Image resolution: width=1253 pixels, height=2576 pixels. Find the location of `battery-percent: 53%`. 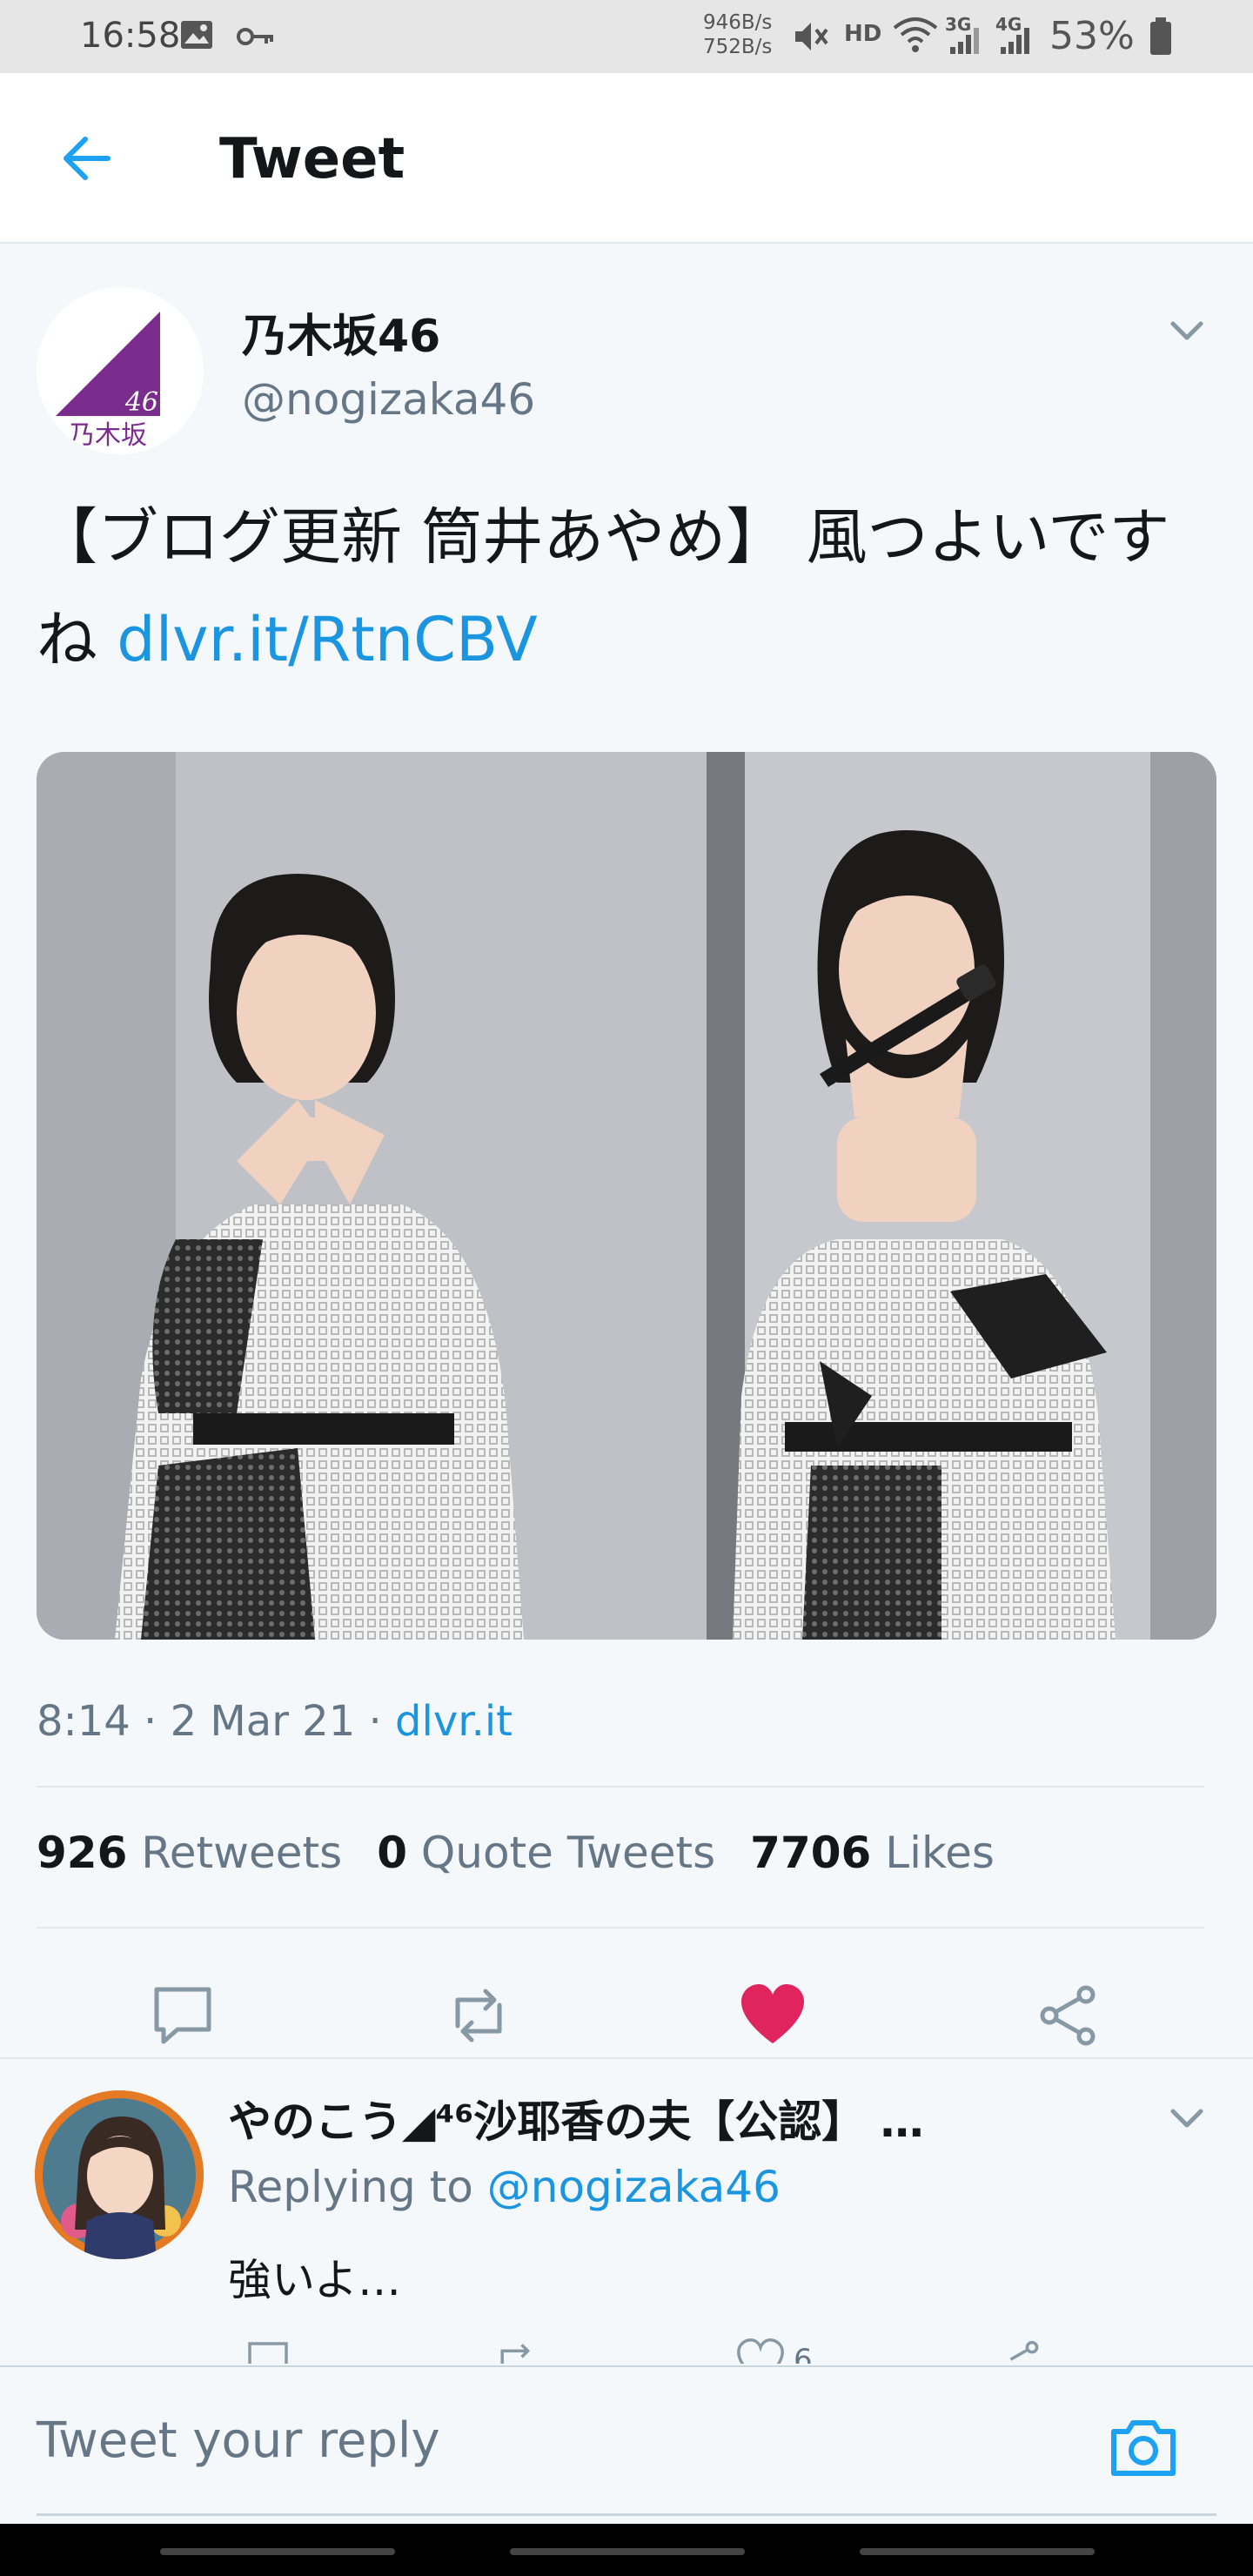

battery-percent: 53% is located at coordinates (1092, 36).